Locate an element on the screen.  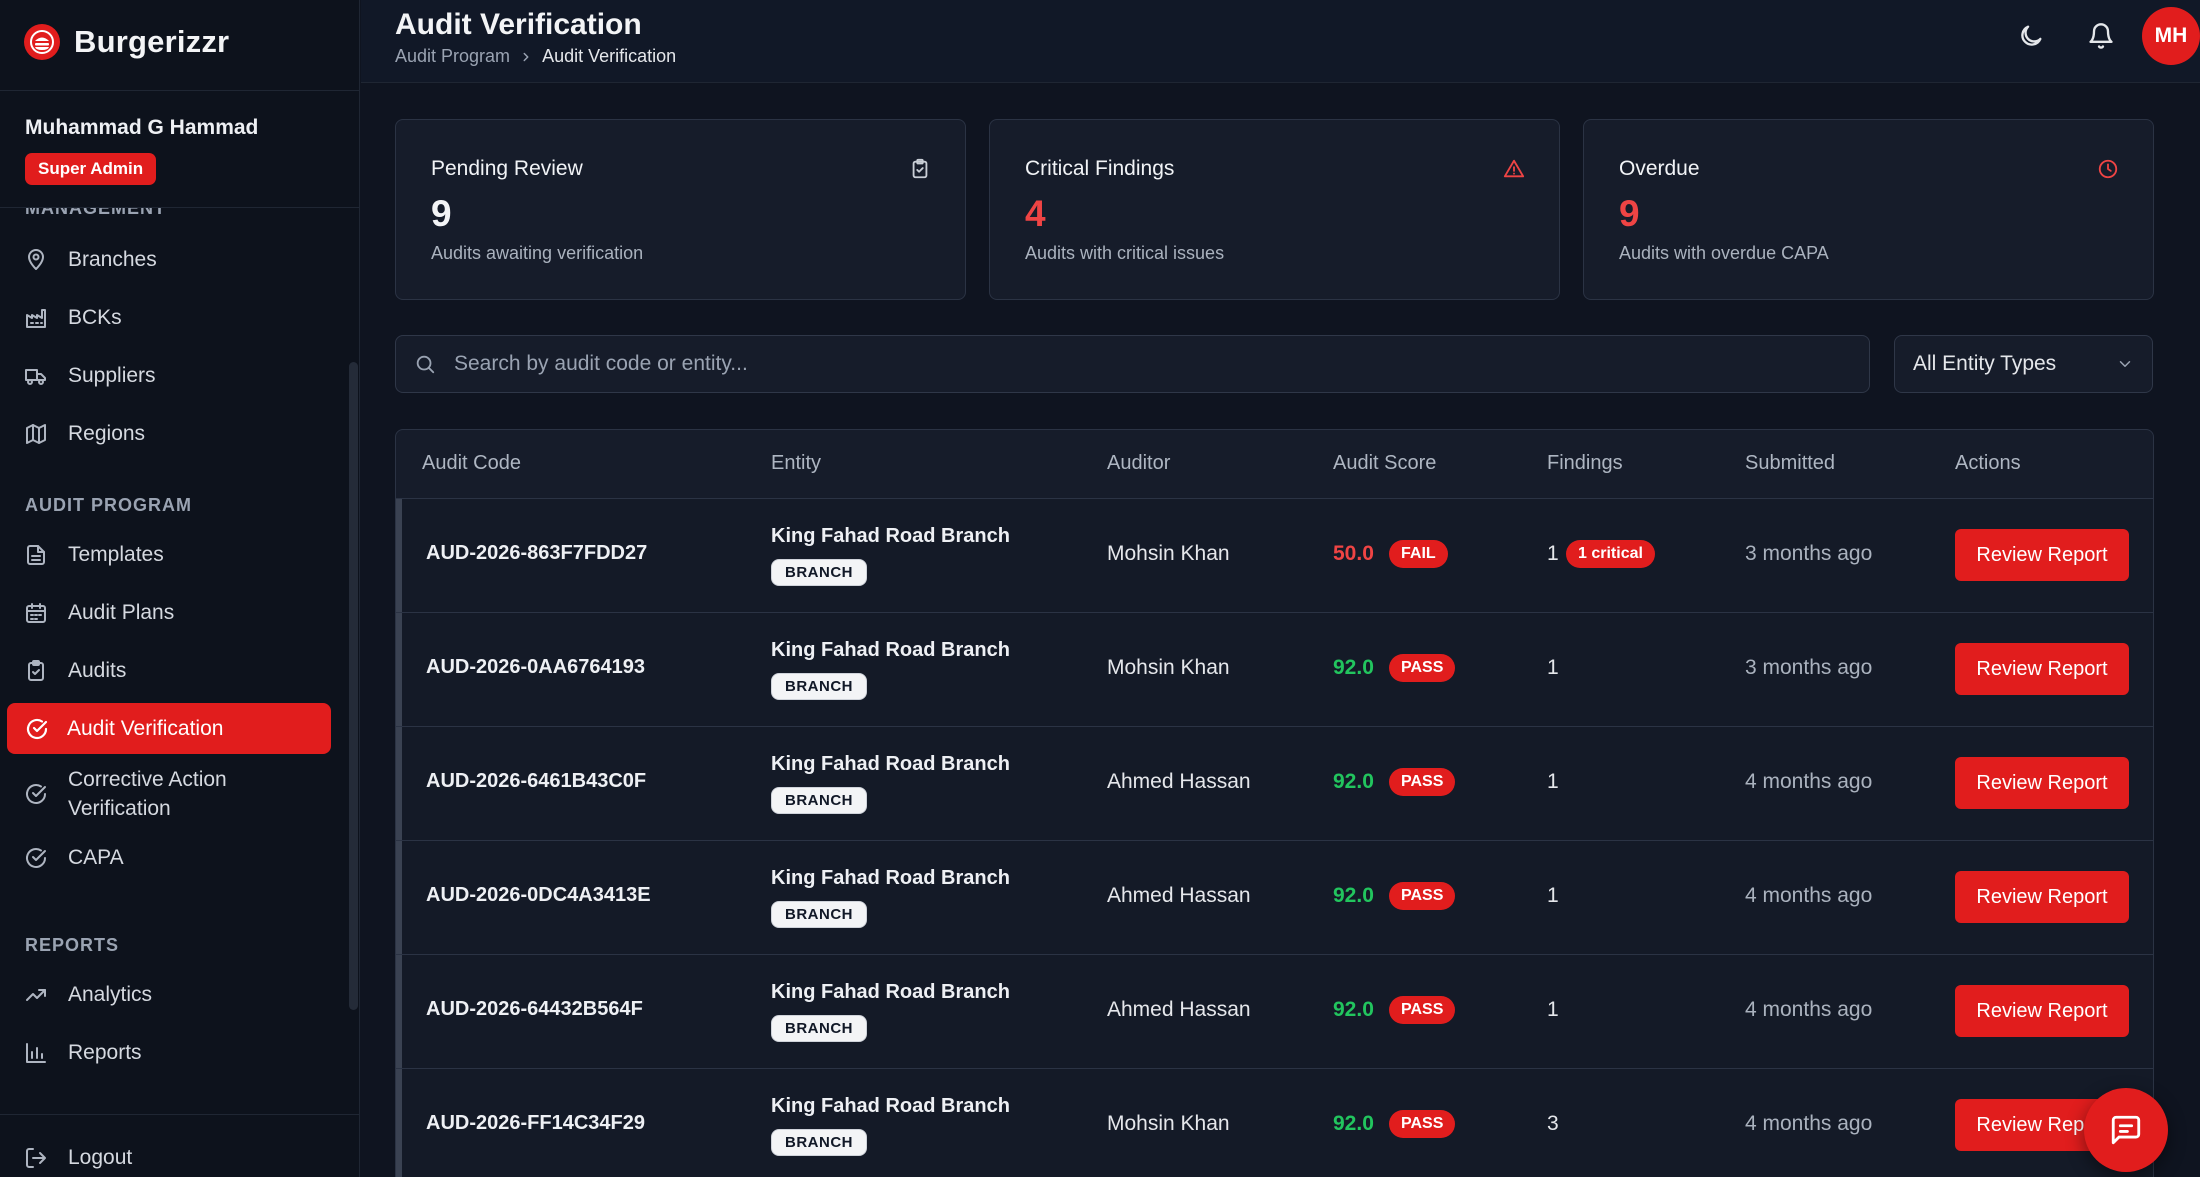
stat-label: Critical Findings is located at coordinates (1100, 168).